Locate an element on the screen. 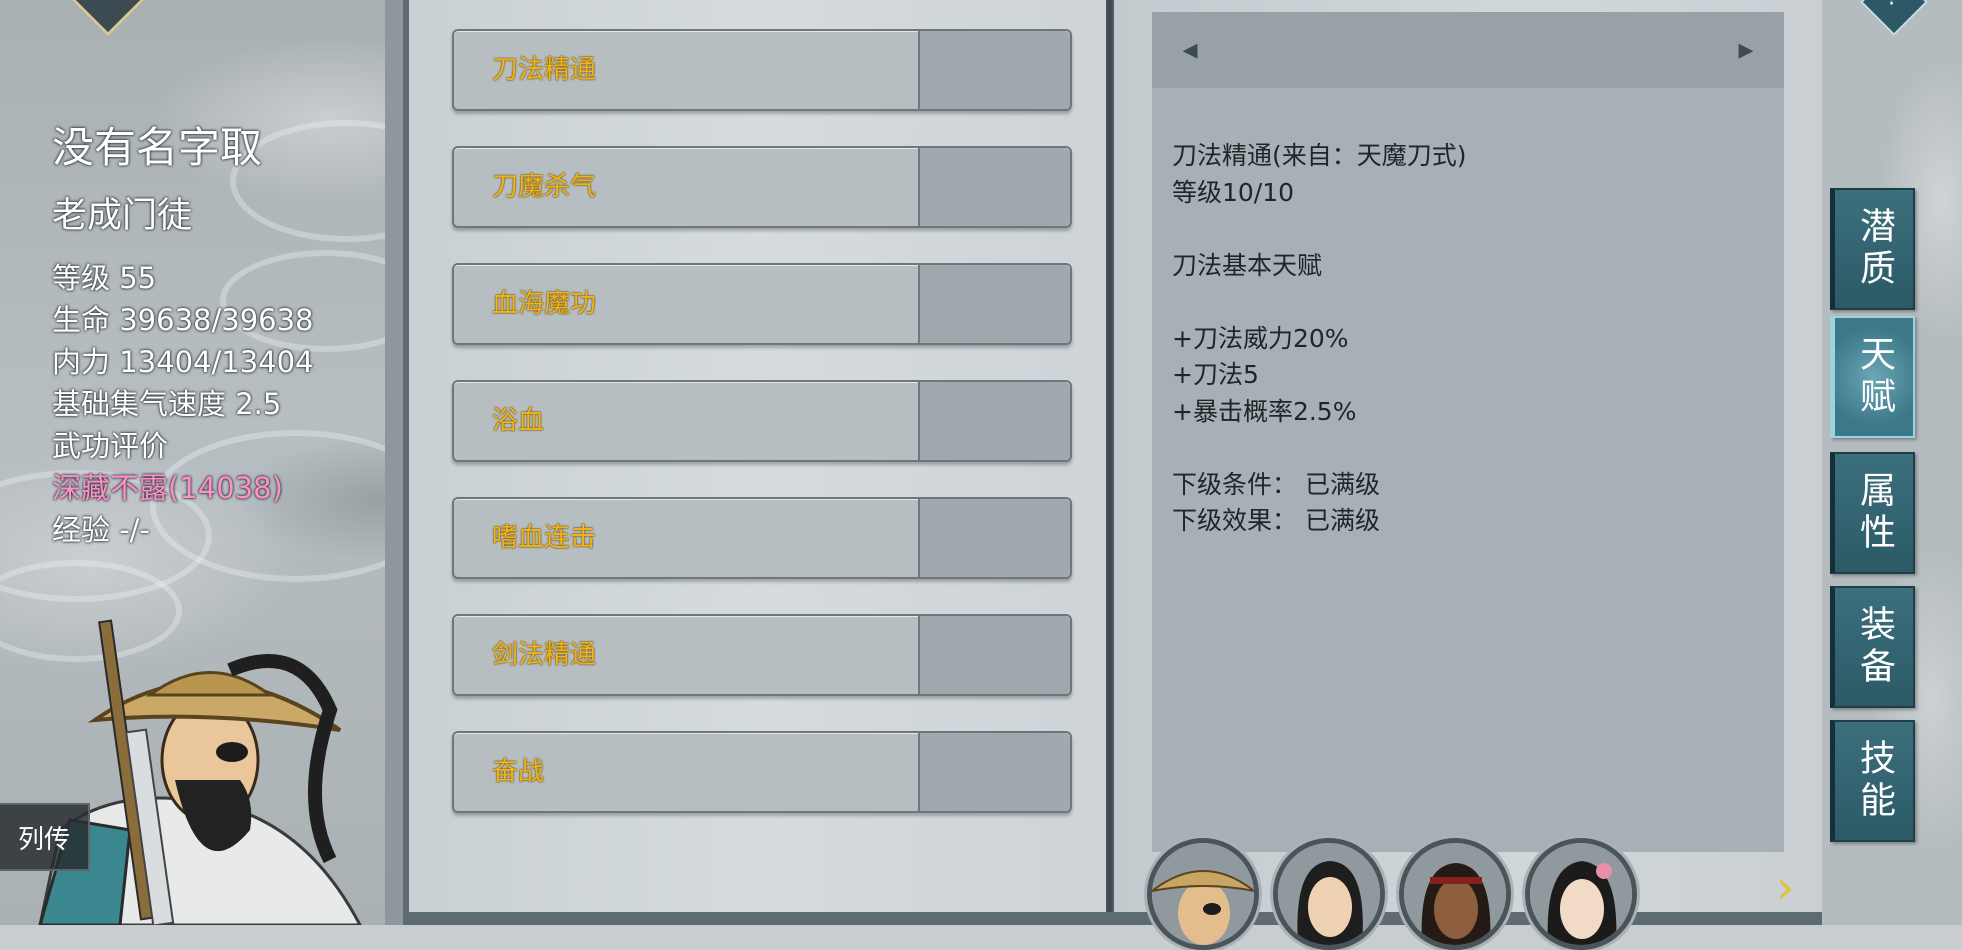  talent-item: 血海魔功 is located at coordinates (762, 304).